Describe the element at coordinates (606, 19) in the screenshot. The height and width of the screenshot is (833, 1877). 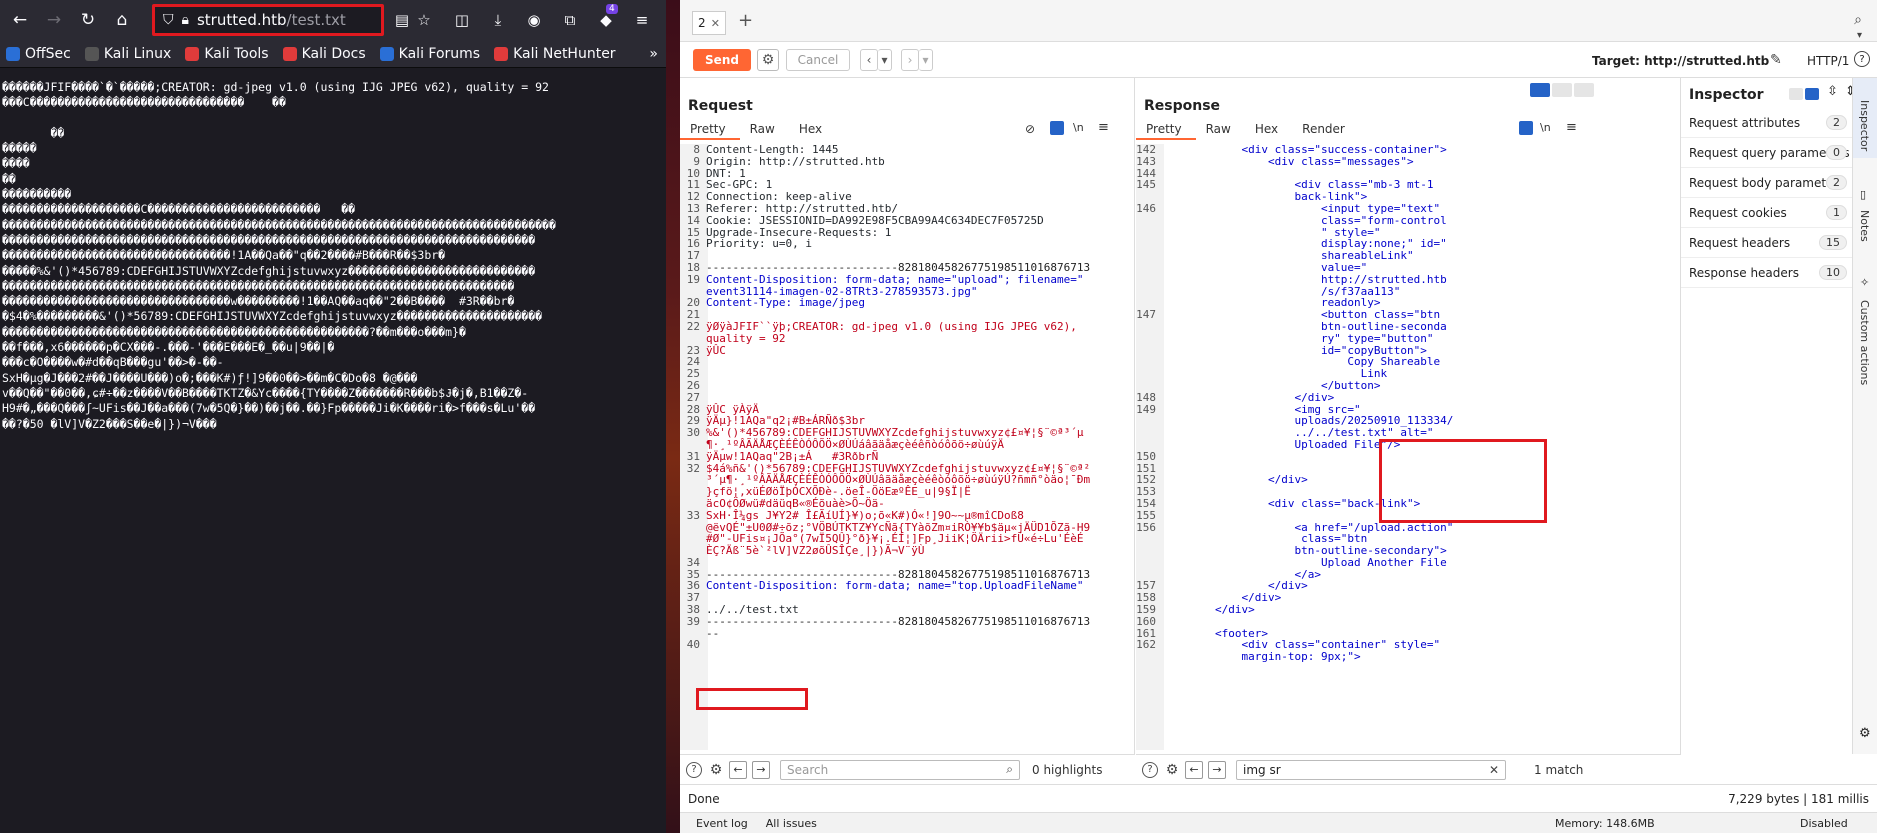
I see `addon-icon: ◆ 4` at that location.